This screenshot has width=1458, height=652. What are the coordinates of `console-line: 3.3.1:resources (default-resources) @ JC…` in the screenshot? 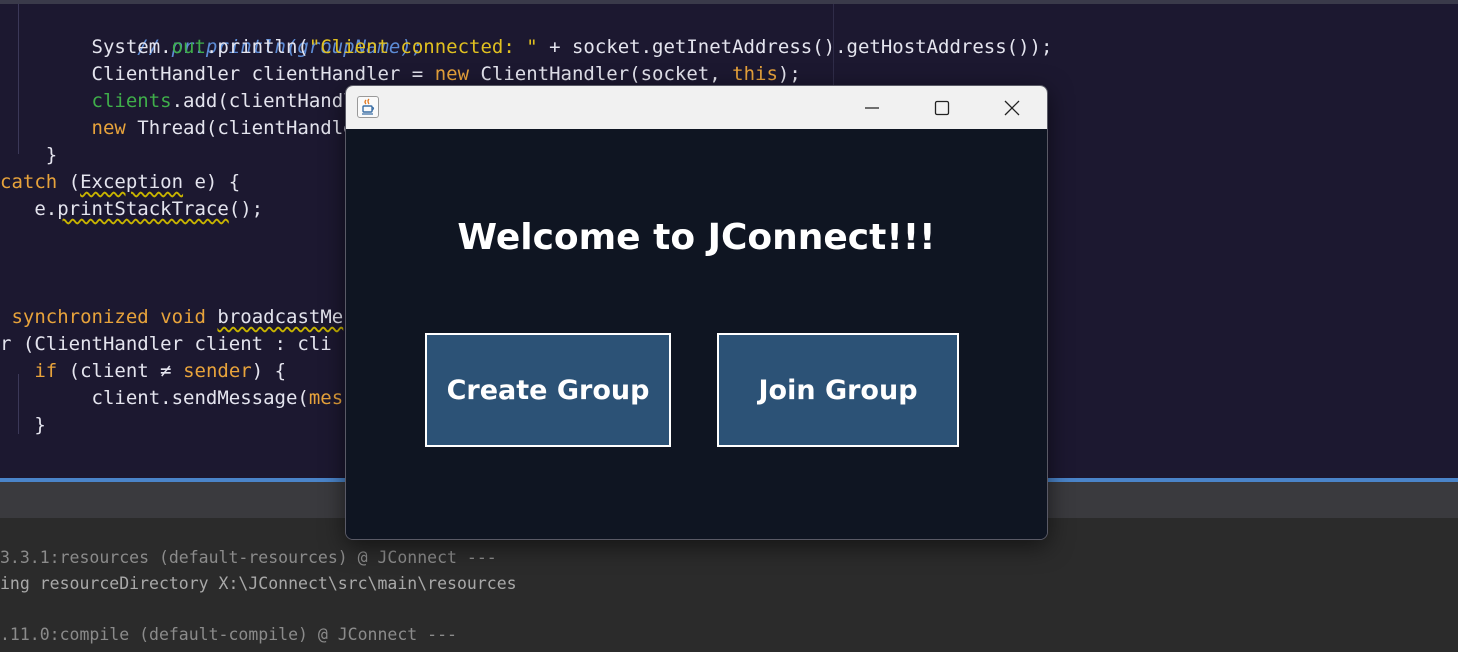 It's located at (248, 557).